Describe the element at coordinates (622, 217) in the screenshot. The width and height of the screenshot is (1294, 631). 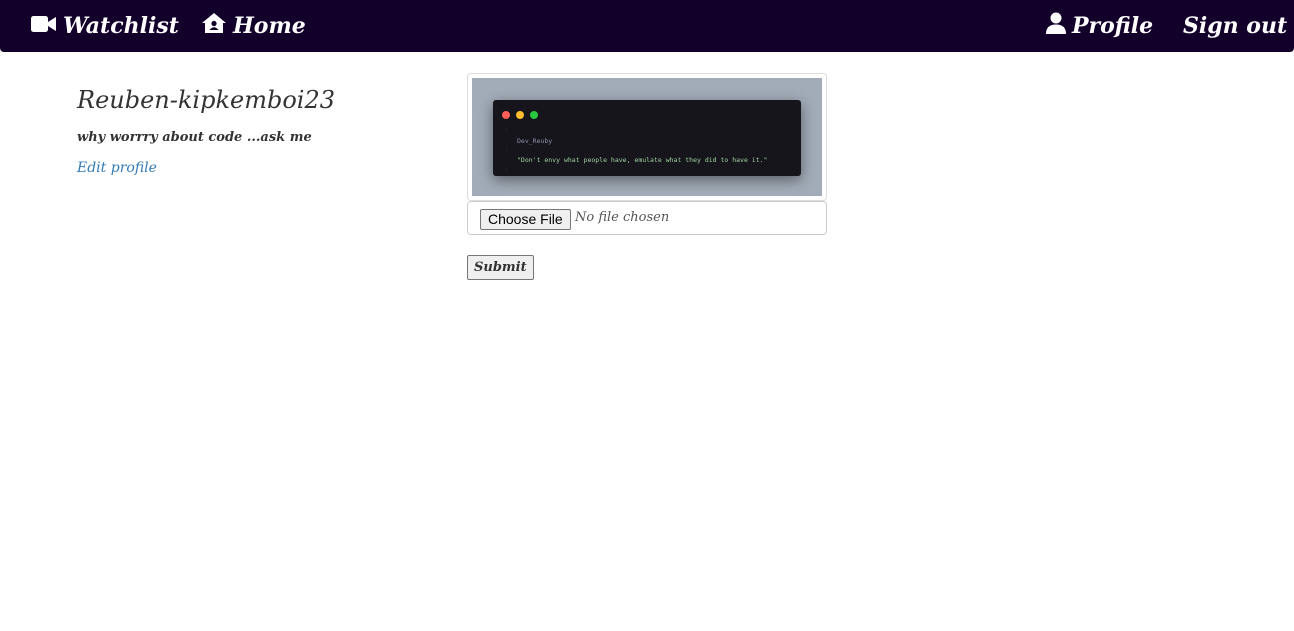
I see `no-file-chosen-text: No file chosen` at that location.